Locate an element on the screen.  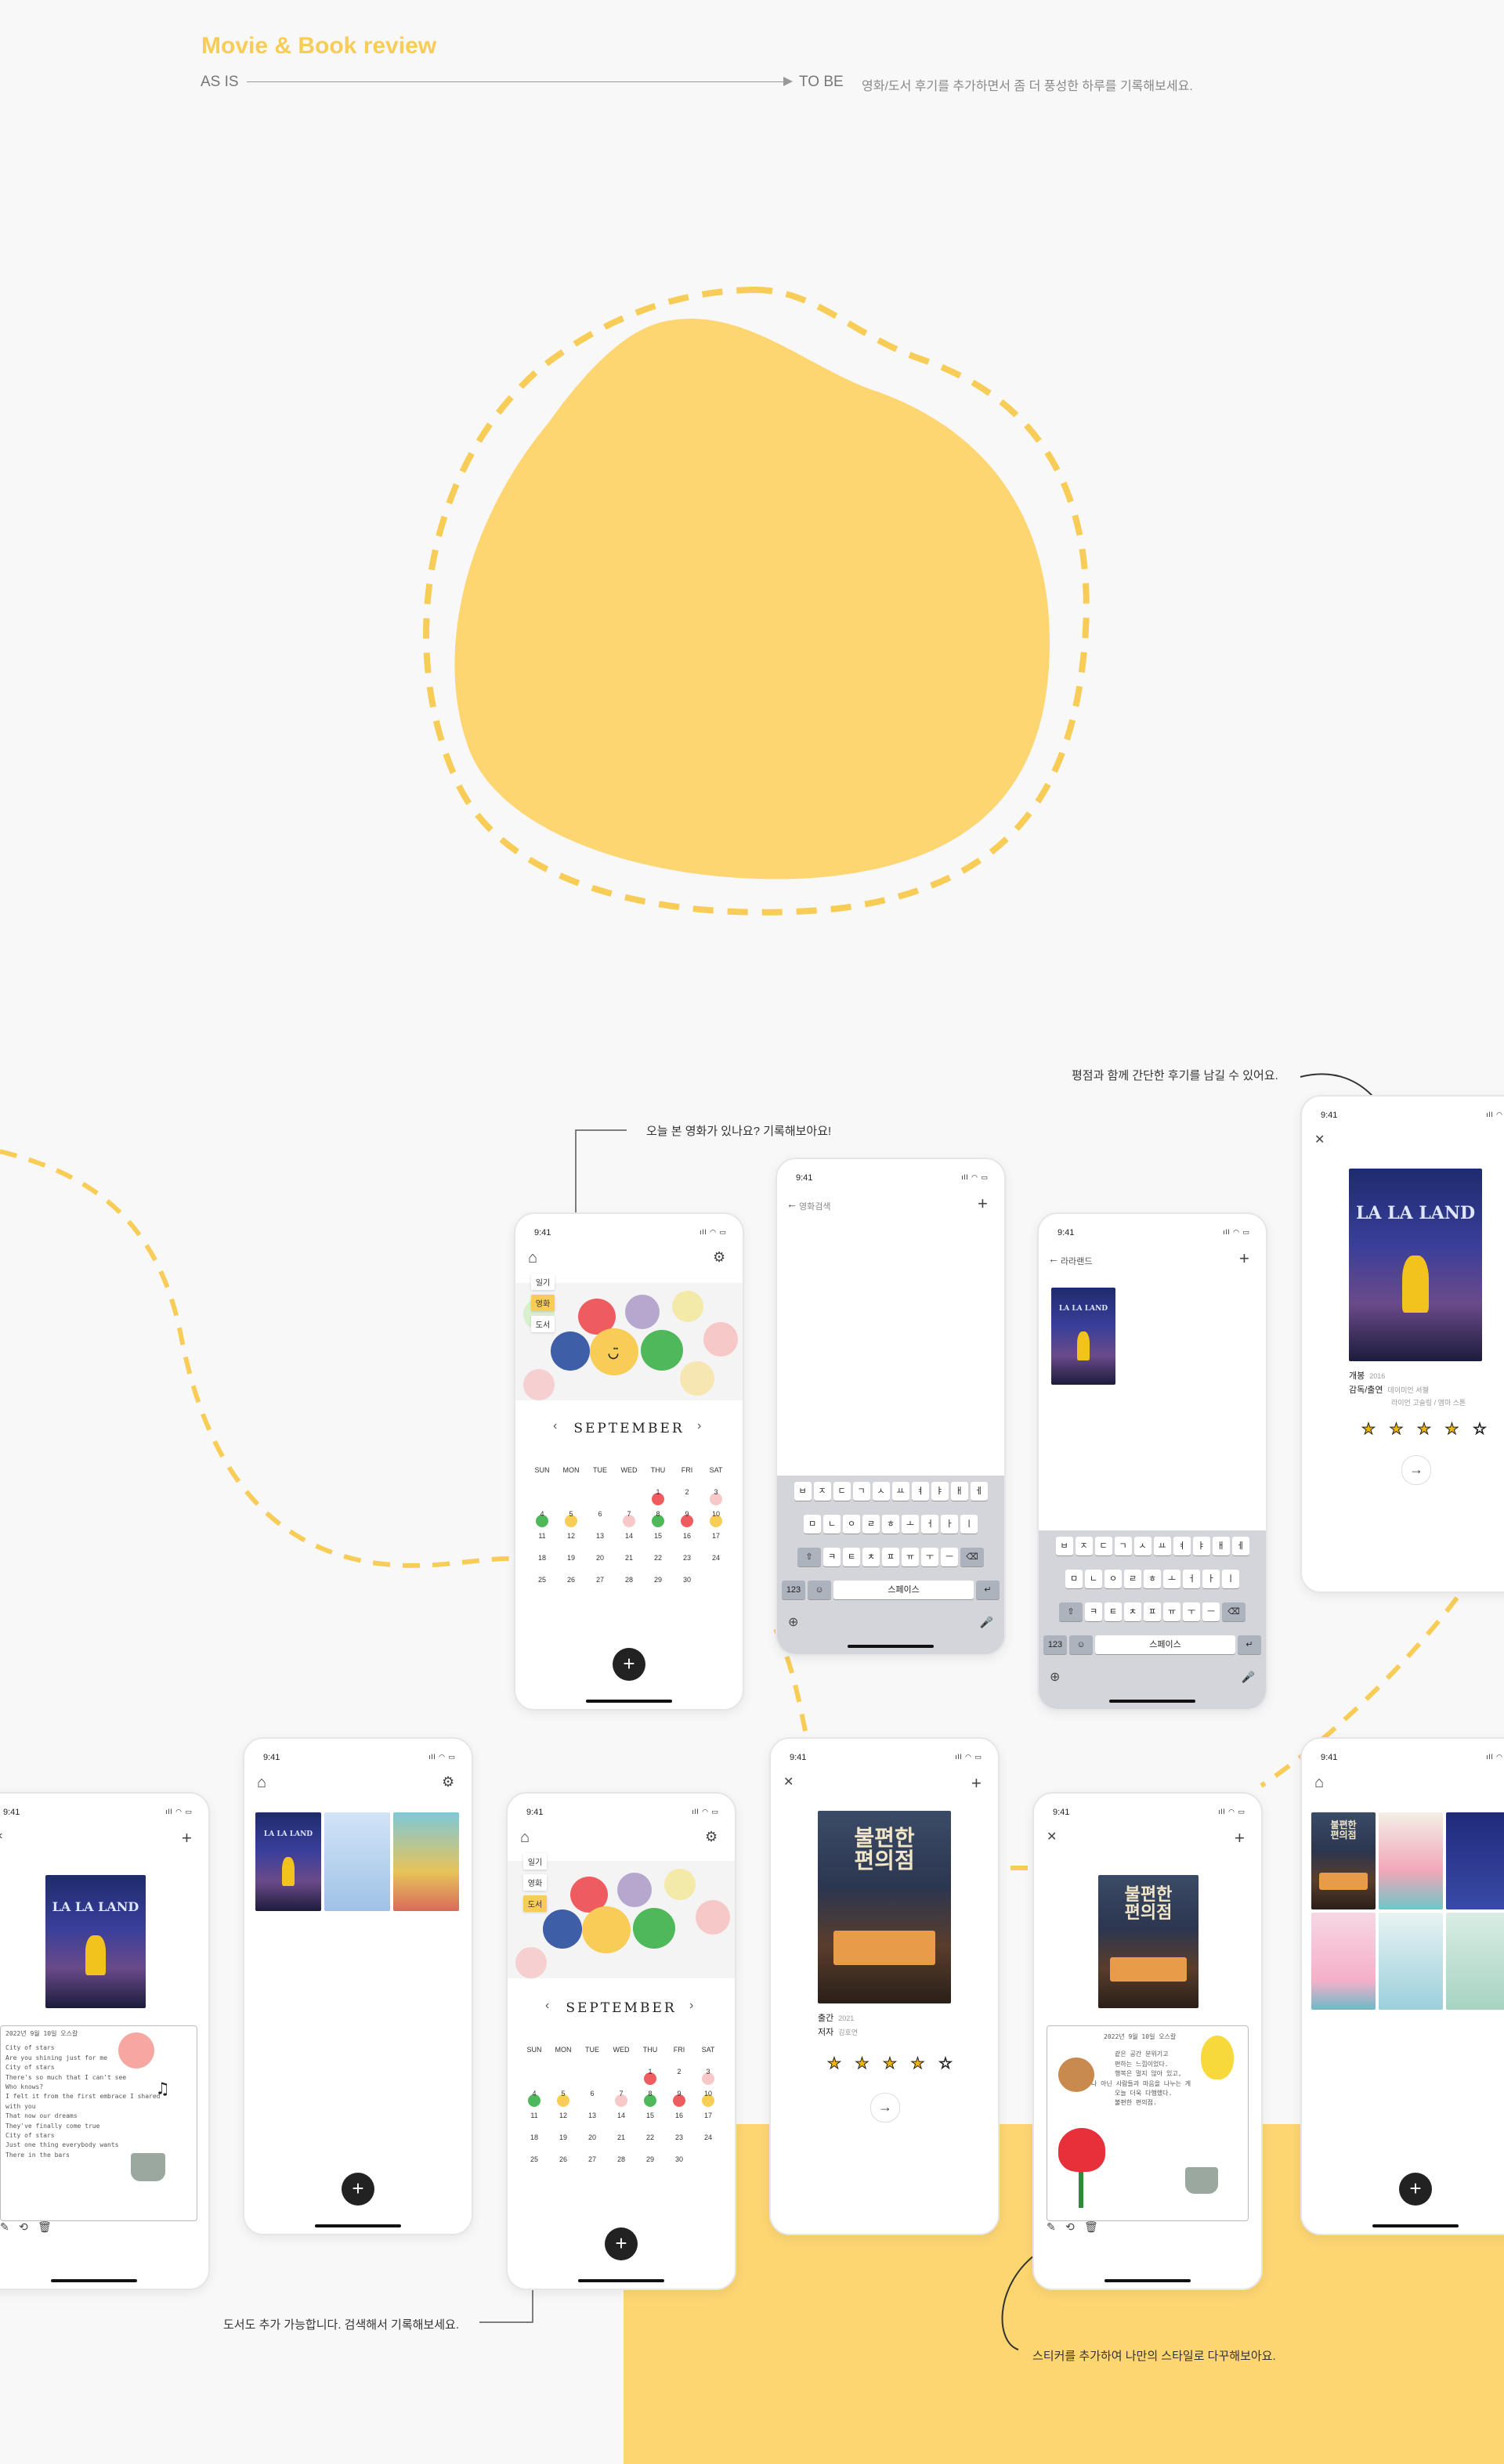
calendar-day: 9 is located at coordinates (679, 2098).